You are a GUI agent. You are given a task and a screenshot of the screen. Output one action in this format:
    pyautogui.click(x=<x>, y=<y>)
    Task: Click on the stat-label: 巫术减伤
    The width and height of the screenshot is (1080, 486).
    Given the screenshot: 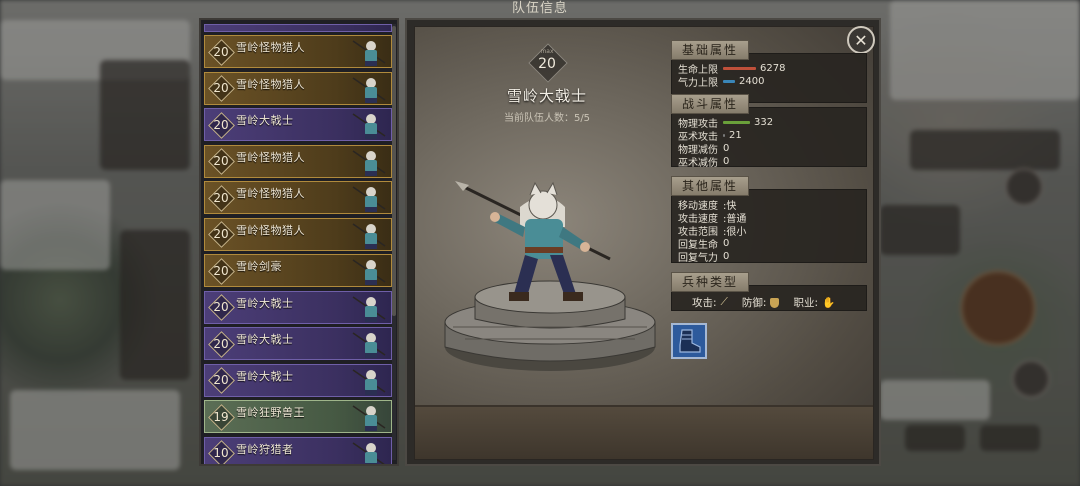 What is the action you would take?
    pyautogui.click(x=698, y=163)
    